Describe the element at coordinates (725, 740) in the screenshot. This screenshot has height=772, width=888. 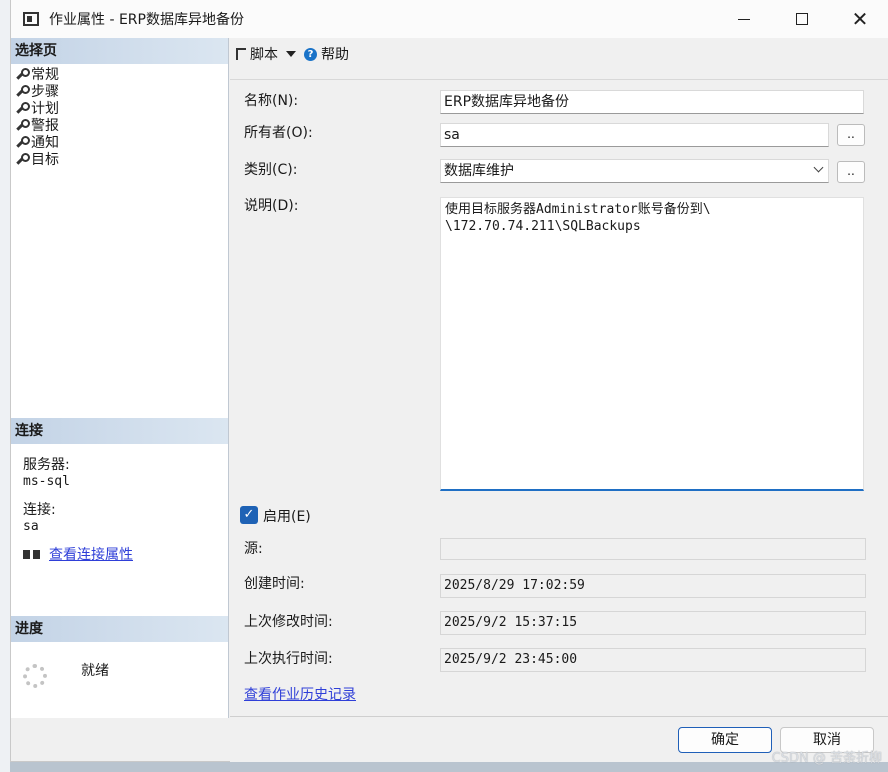
I see `ok-button: 确定` at that location.